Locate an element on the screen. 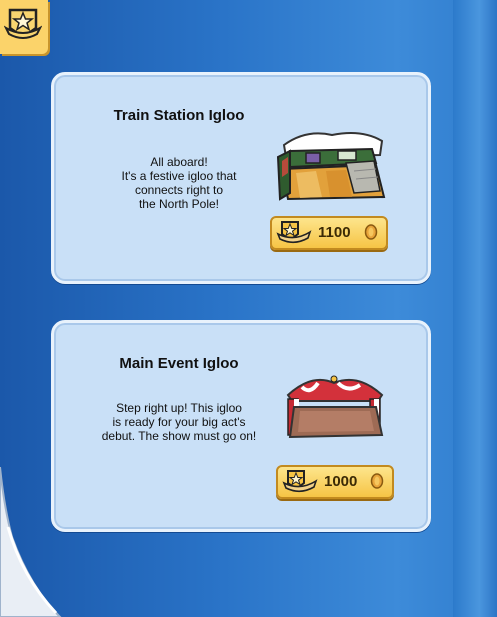 The height and width of the screenshot is (617, 497). item-title: Train Station Igloo is located at coordinates (179, 115).